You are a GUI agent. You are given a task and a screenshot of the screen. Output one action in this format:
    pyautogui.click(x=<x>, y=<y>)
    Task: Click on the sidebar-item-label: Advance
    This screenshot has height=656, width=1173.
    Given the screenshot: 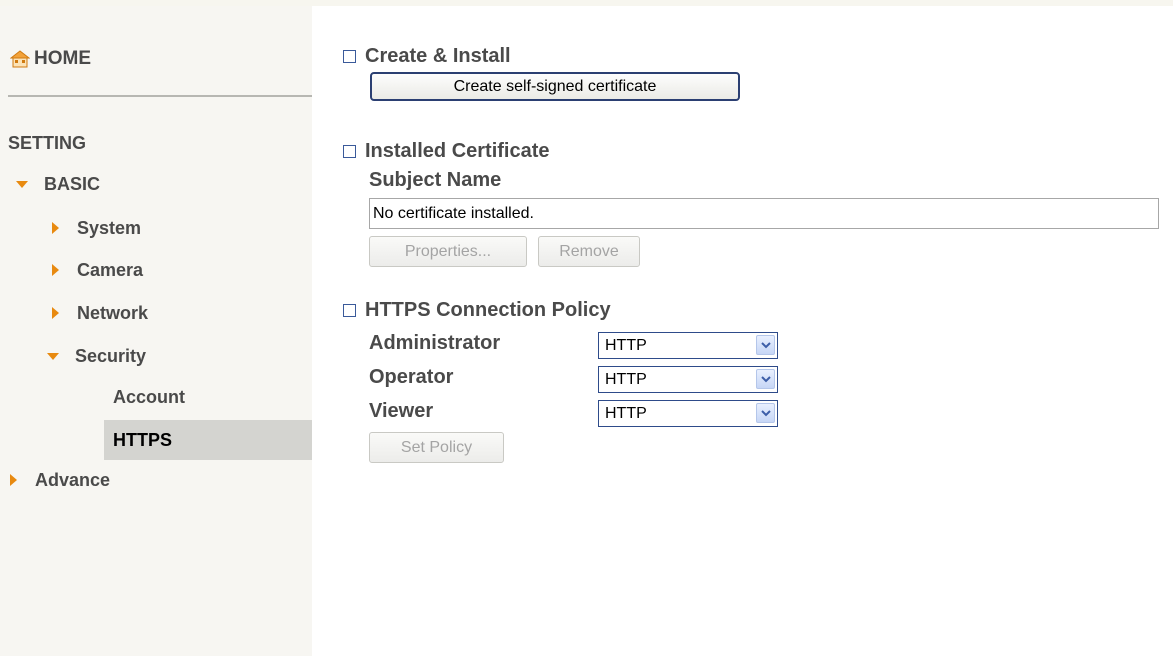 What is the action you would take?
    pyautogui.click(x=73, y=479)
    